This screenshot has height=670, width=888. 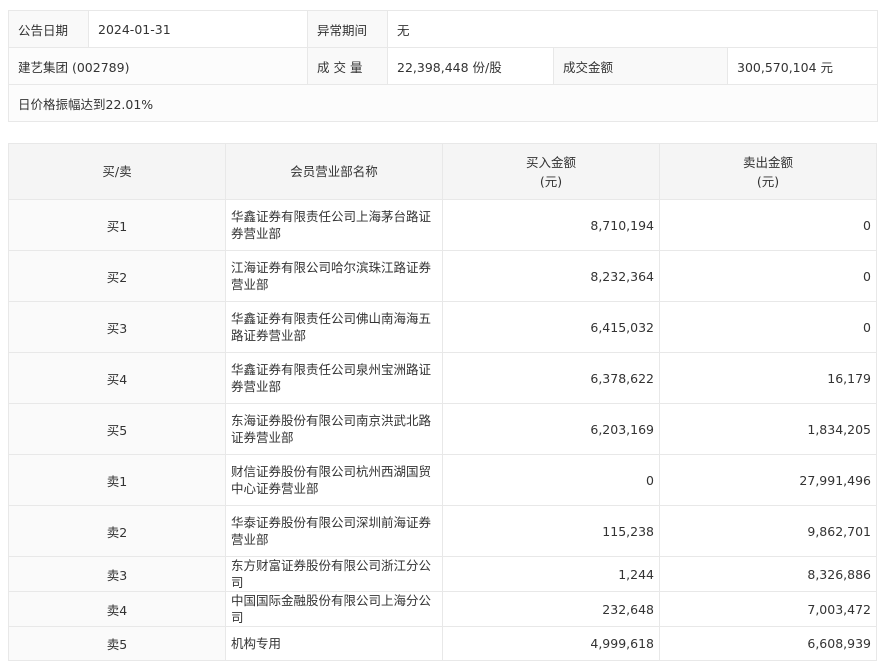 What do you see at coordinates (551, 181) in the screenshot?
I see `header-buy-unit: (元)` at bounding box center [551, 181].